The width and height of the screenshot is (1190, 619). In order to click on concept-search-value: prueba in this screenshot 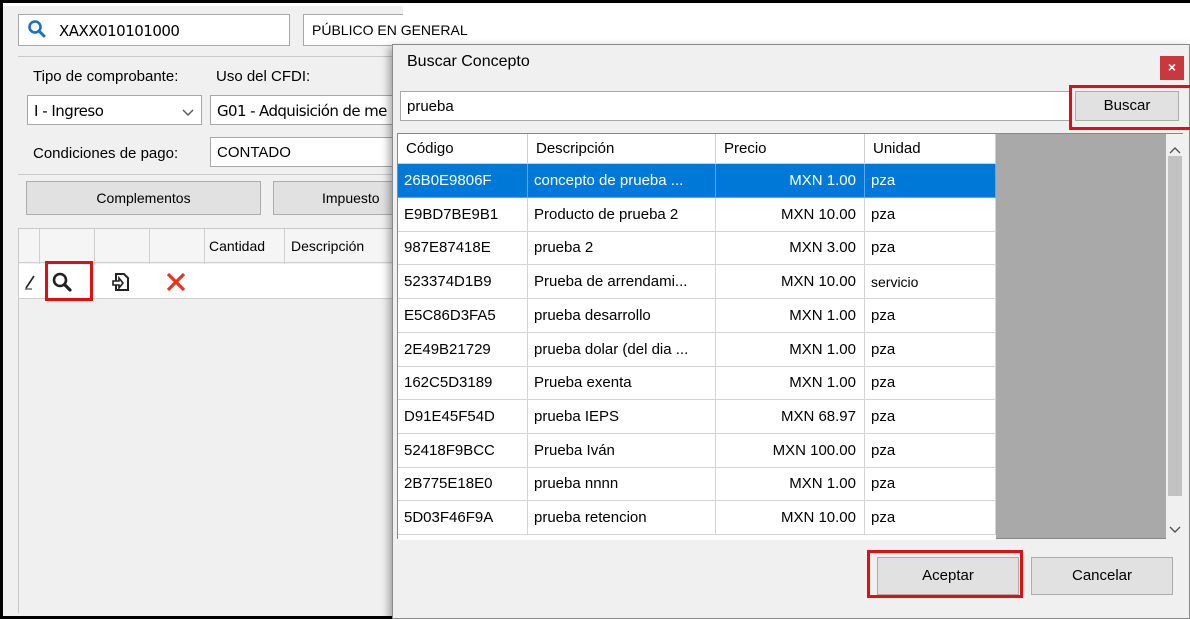, I will do `click(430, 106)`.